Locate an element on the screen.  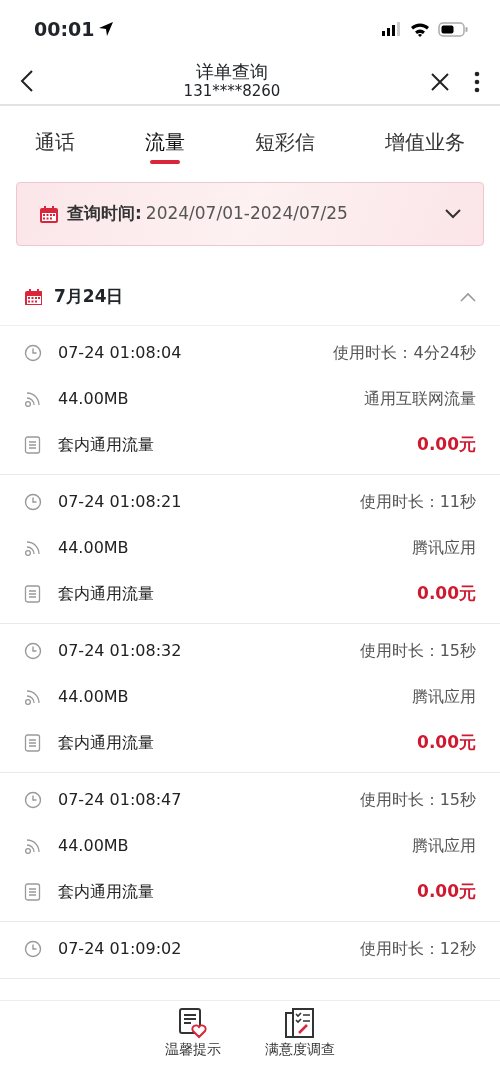
record-time: 07-24 01:08:32 is located at coordinates (120, 651).